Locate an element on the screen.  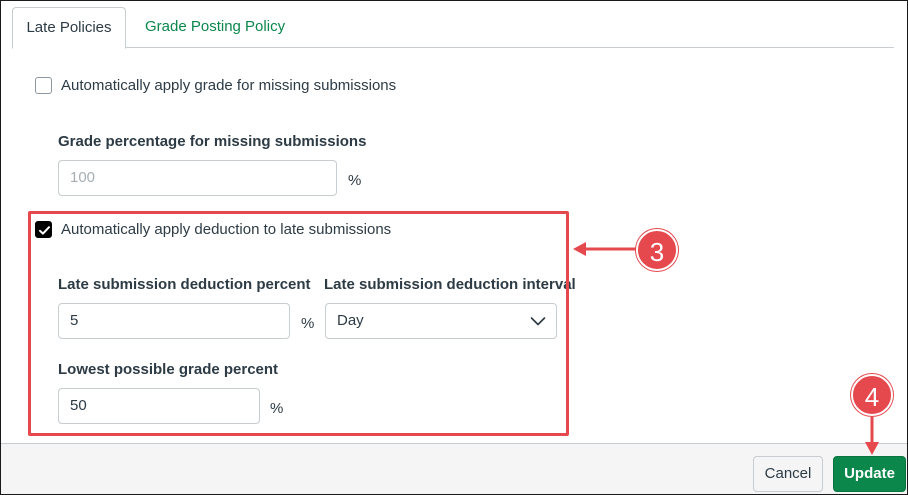
missing-grade-value: 100 is located at coordinates (83, 177).